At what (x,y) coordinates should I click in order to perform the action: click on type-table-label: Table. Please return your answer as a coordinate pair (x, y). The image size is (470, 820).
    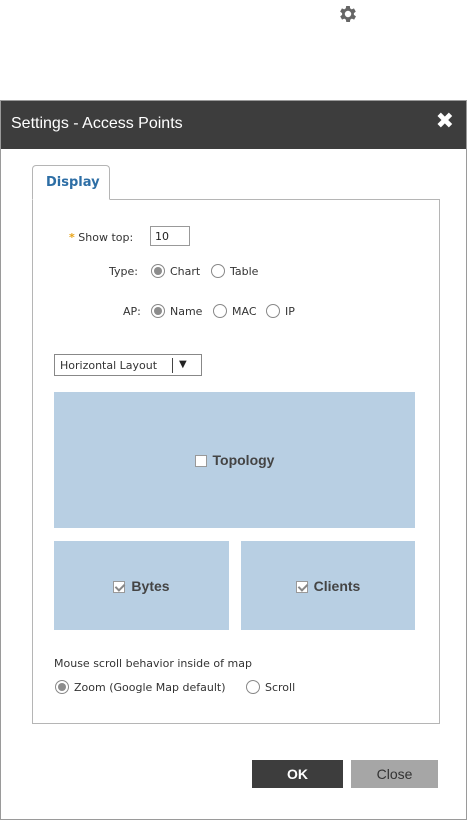
    Looking at the image, I should click on (244, 271).